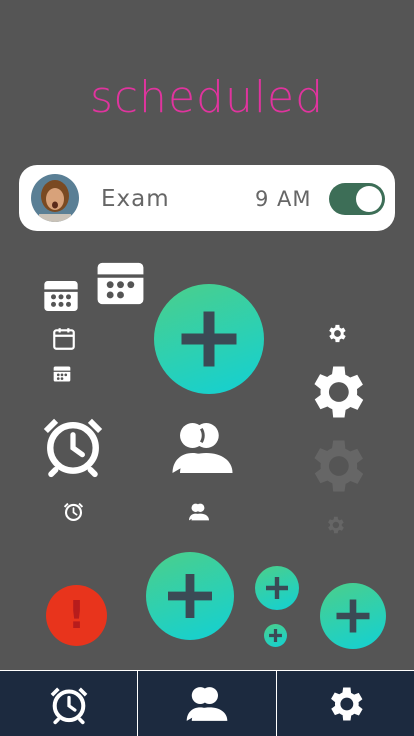  Describe the element at coordinates (369, 199) in the screenshot. I see `toggle-knob` at that location.